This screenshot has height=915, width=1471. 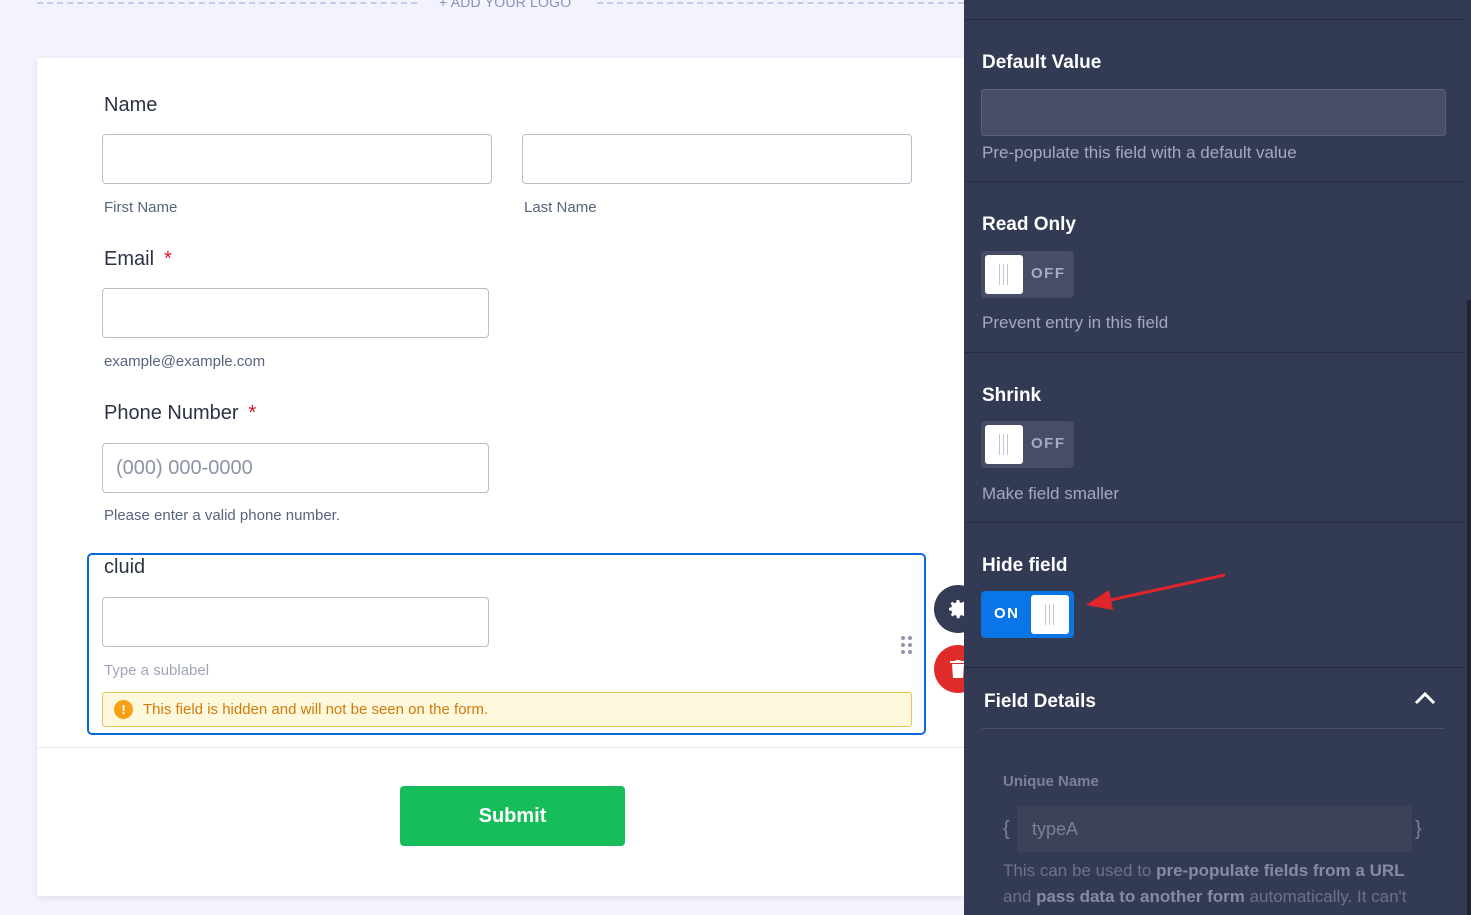 What do you see at coordinates (1213, 112) in the screenshot?
I see `default-value-input` at bounding box center [1213, 112].